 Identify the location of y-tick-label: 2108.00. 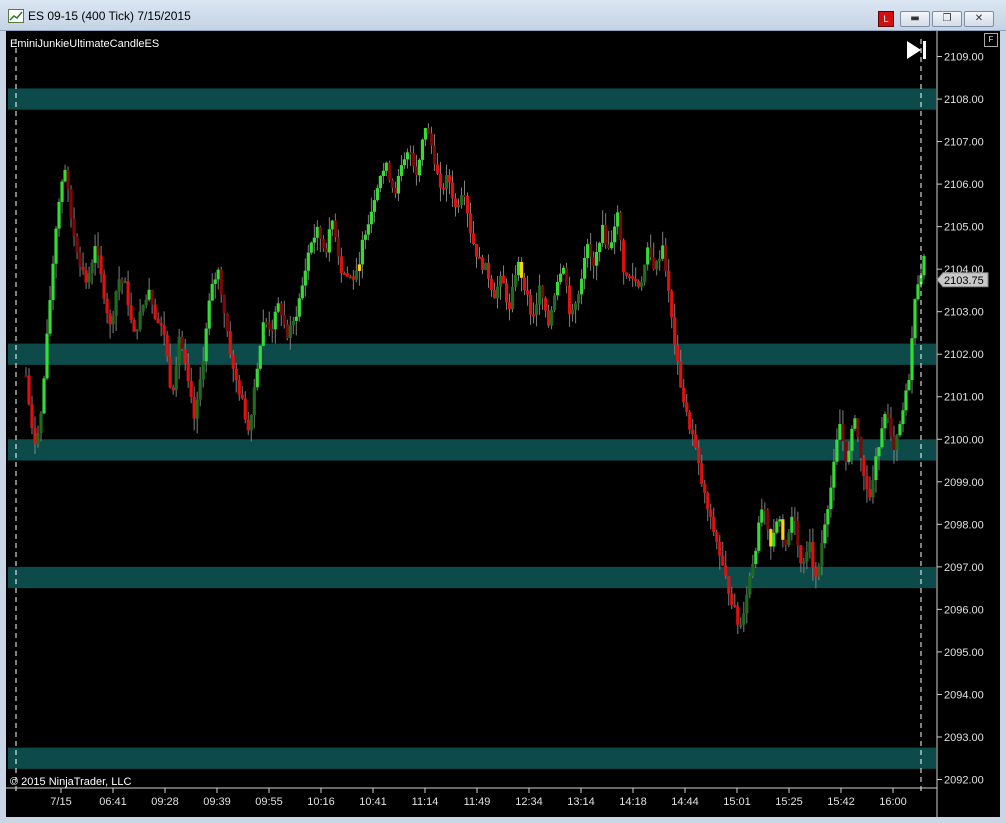
(964, 100).